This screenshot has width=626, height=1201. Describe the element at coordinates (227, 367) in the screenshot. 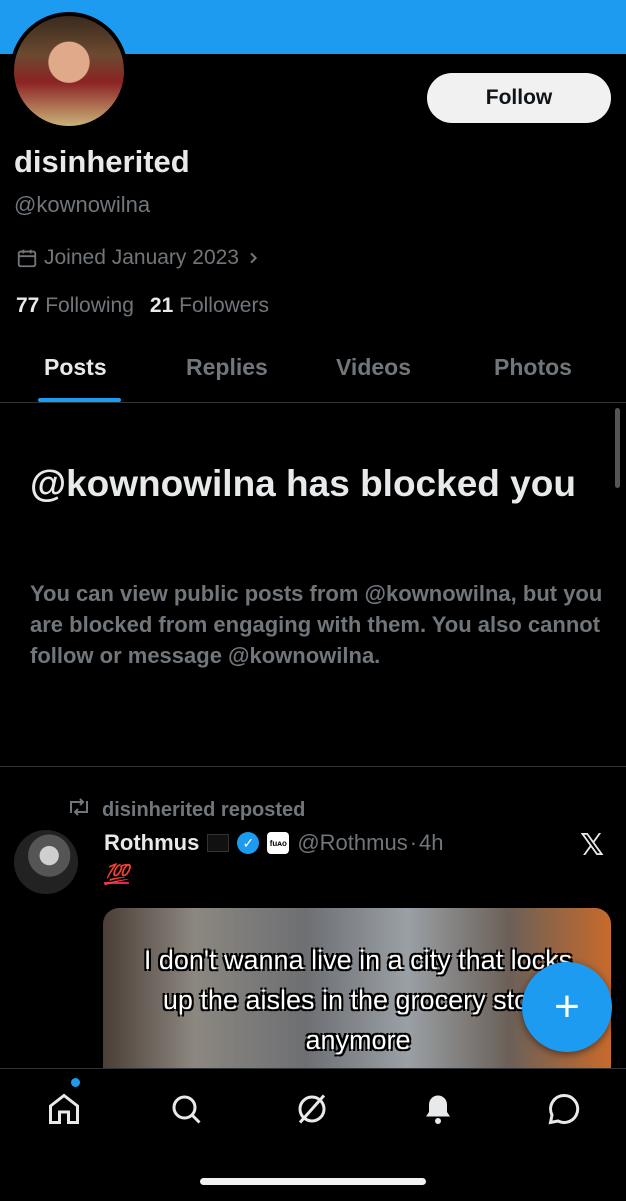

I see `tab-replies: Replies` at that location.